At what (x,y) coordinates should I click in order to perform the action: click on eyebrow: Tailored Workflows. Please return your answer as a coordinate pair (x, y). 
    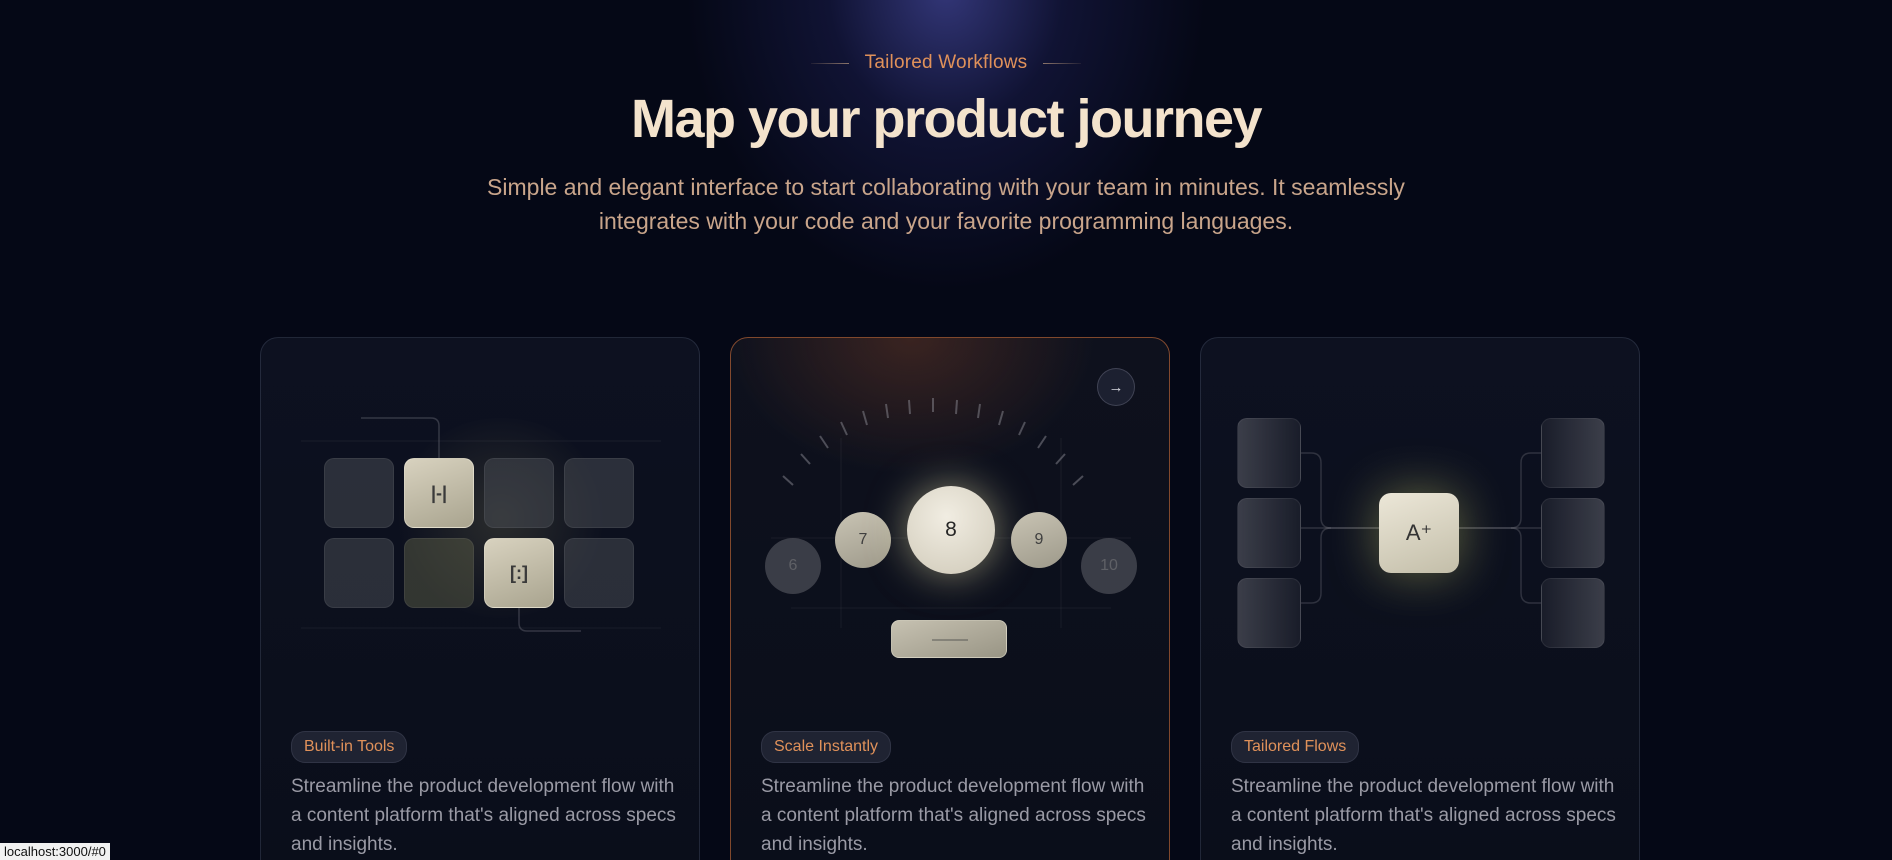
    Looking at the image, I should click on (946, 63).